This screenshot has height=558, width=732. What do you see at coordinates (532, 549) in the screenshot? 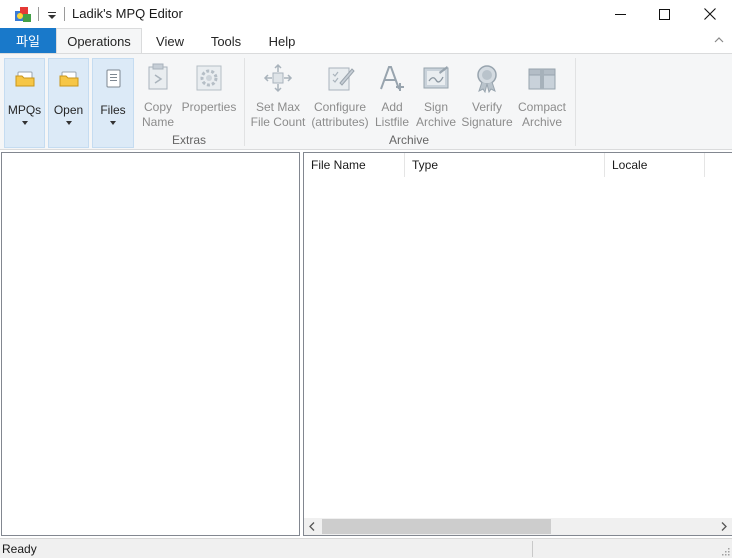
I see `status-separator` at bounding box center [532, 549].